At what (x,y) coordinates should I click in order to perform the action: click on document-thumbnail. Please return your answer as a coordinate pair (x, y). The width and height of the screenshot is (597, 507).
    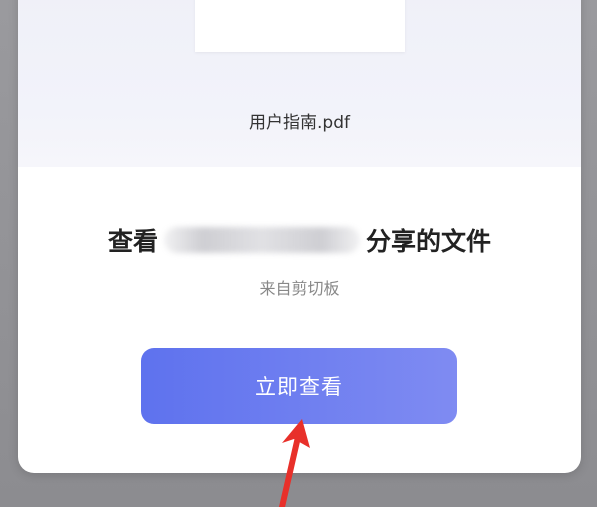
    Looking at the image, I should click on (300, 26).